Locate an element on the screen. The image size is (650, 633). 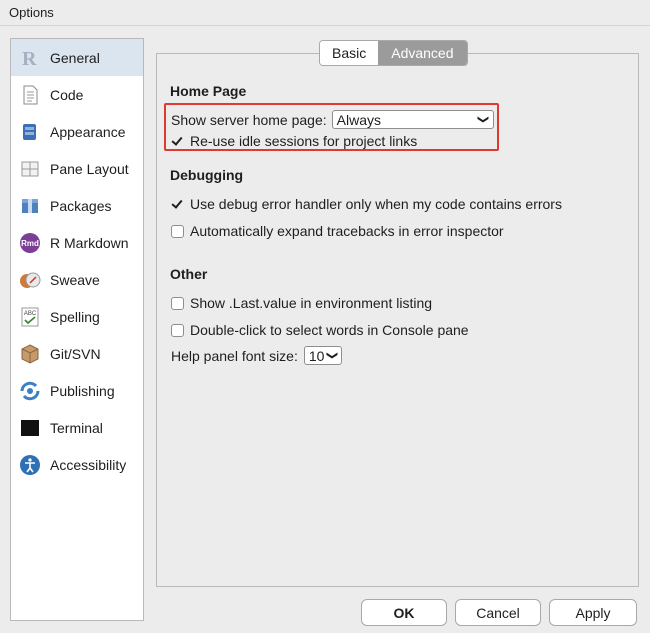
sidebar-item-sweave: Sweave is located at coordinates (77, 279).